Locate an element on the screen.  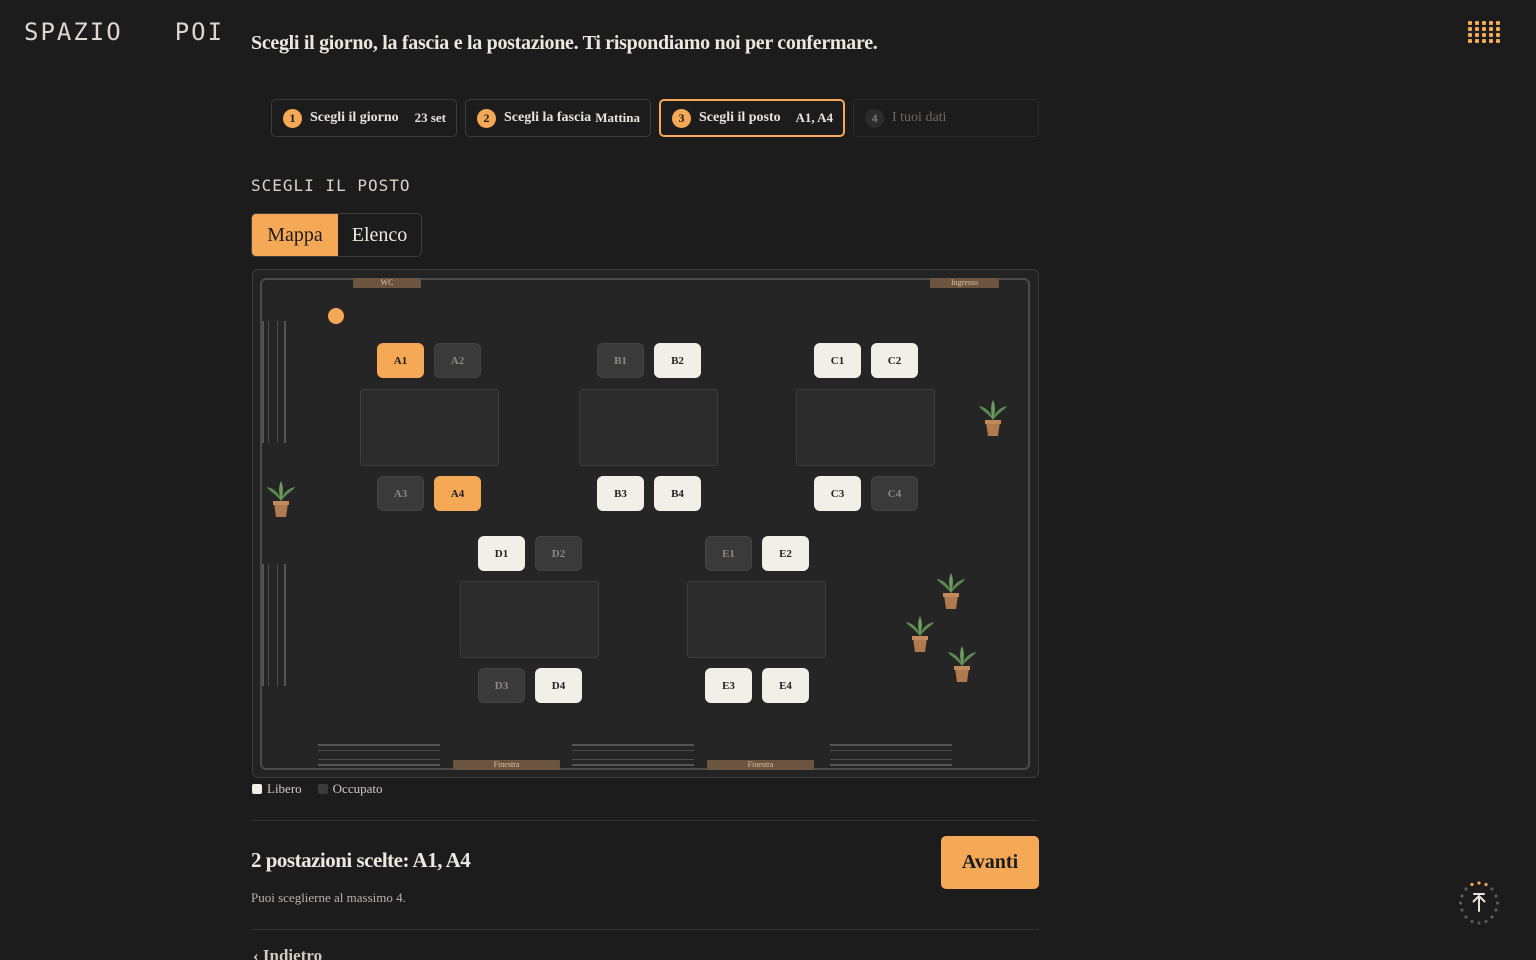
list-view-button: Elenco is located at coordinates (379, 235).